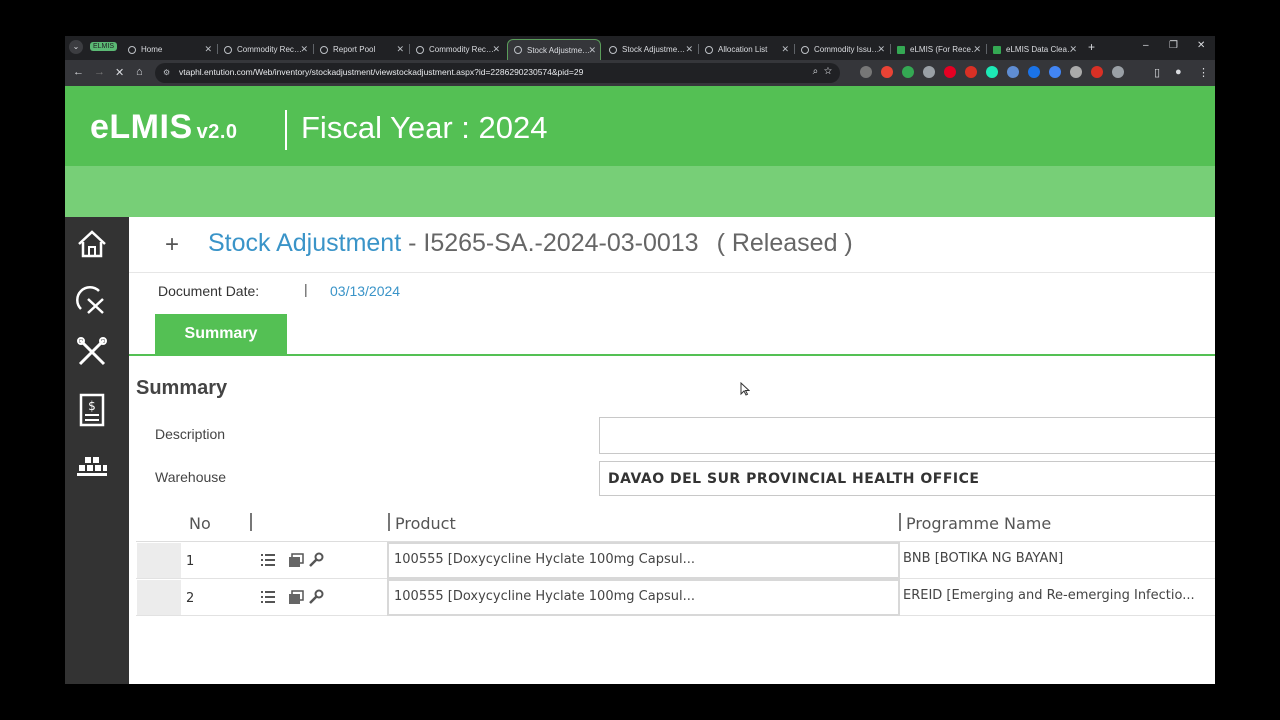 The image size is (1280, 720). I want to click on extensions-puzzle-icon, so click(1118, 72).